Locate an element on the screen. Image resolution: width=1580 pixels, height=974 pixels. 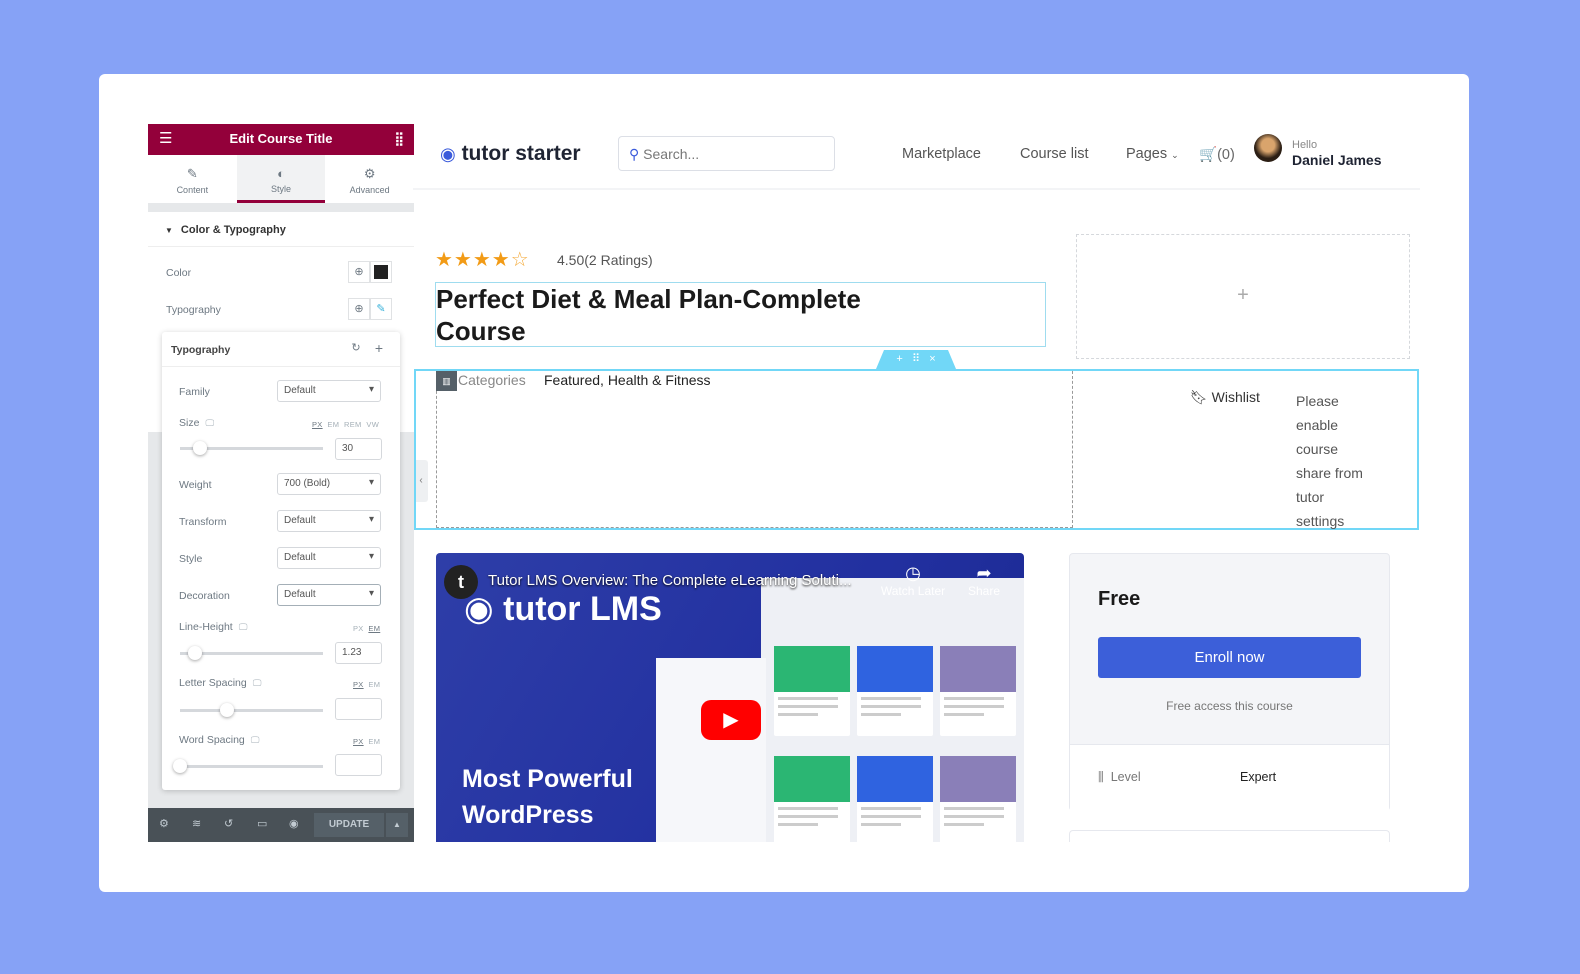
level-label: ⫼ Level is located at coordinates (1119, 777).